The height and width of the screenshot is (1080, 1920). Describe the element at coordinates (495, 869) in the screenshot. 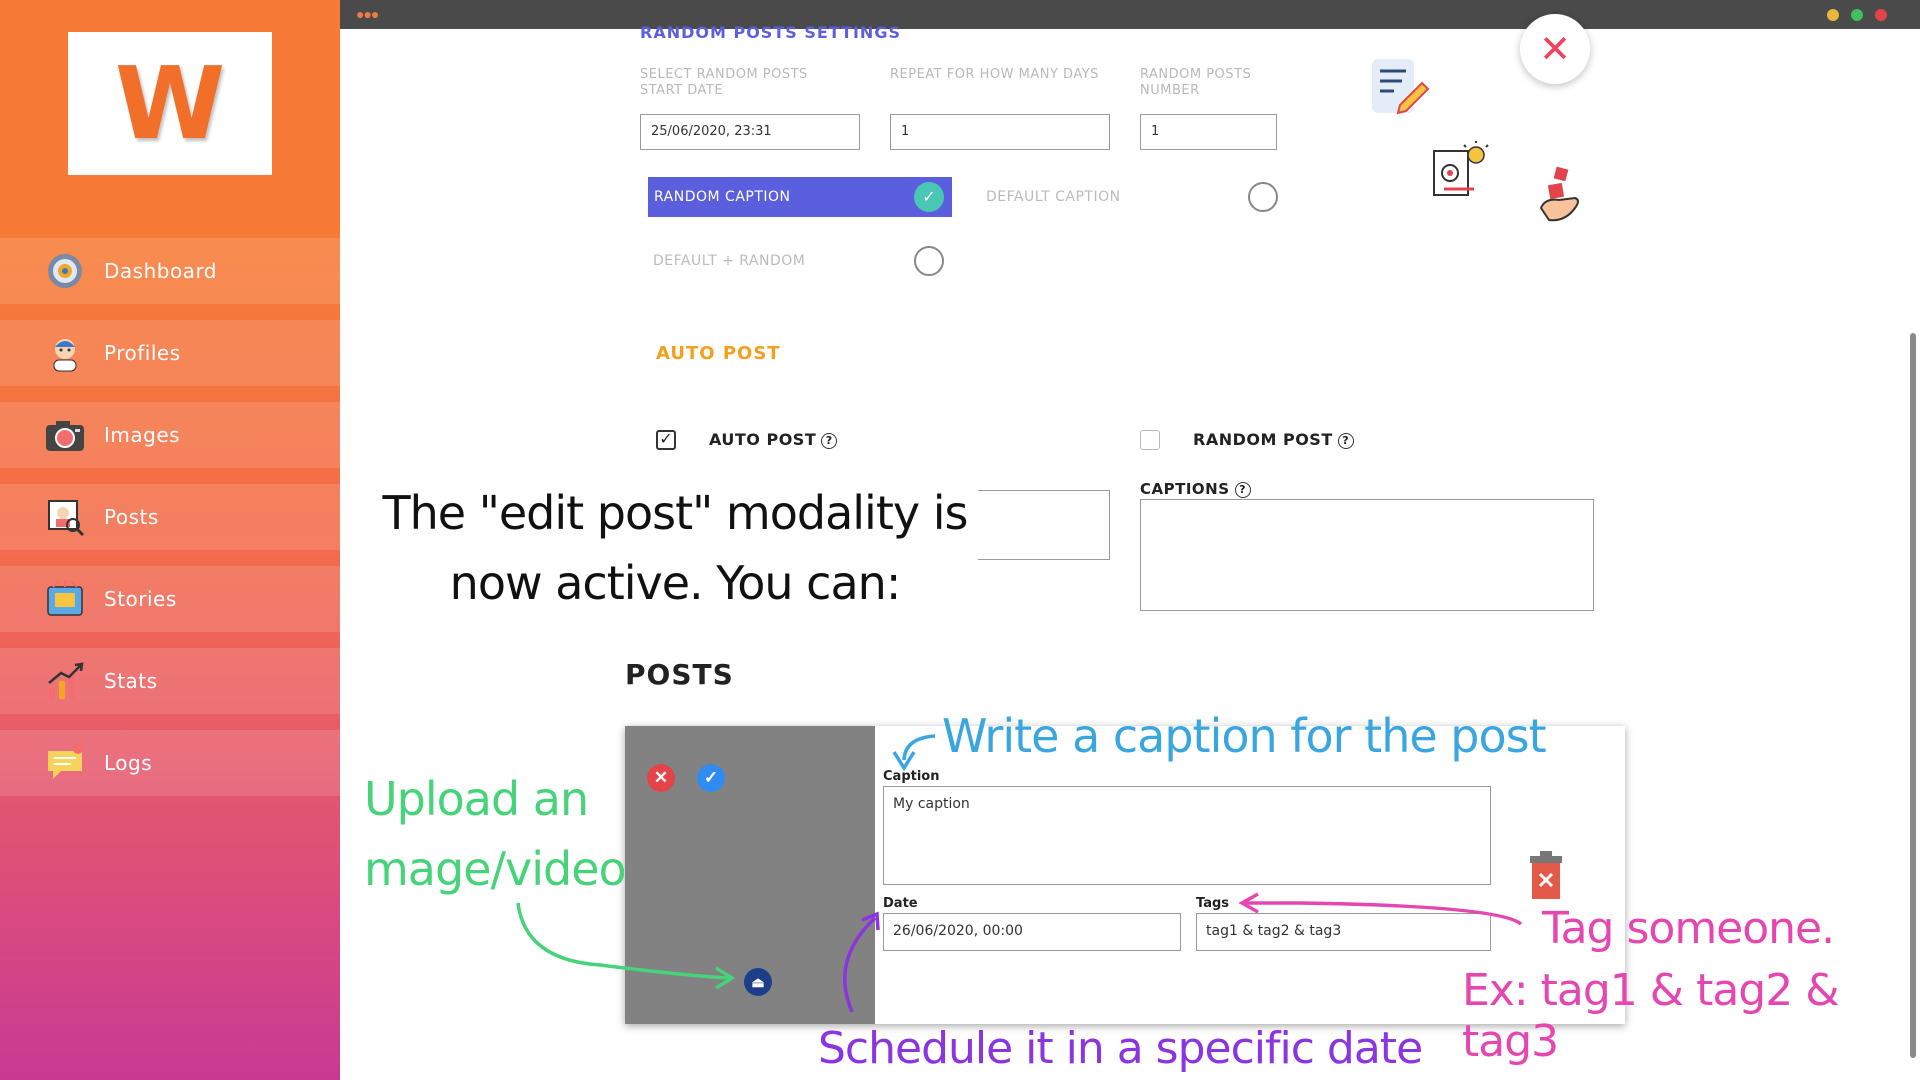

I see `upload-annotation-line2: mage/video` at that location.